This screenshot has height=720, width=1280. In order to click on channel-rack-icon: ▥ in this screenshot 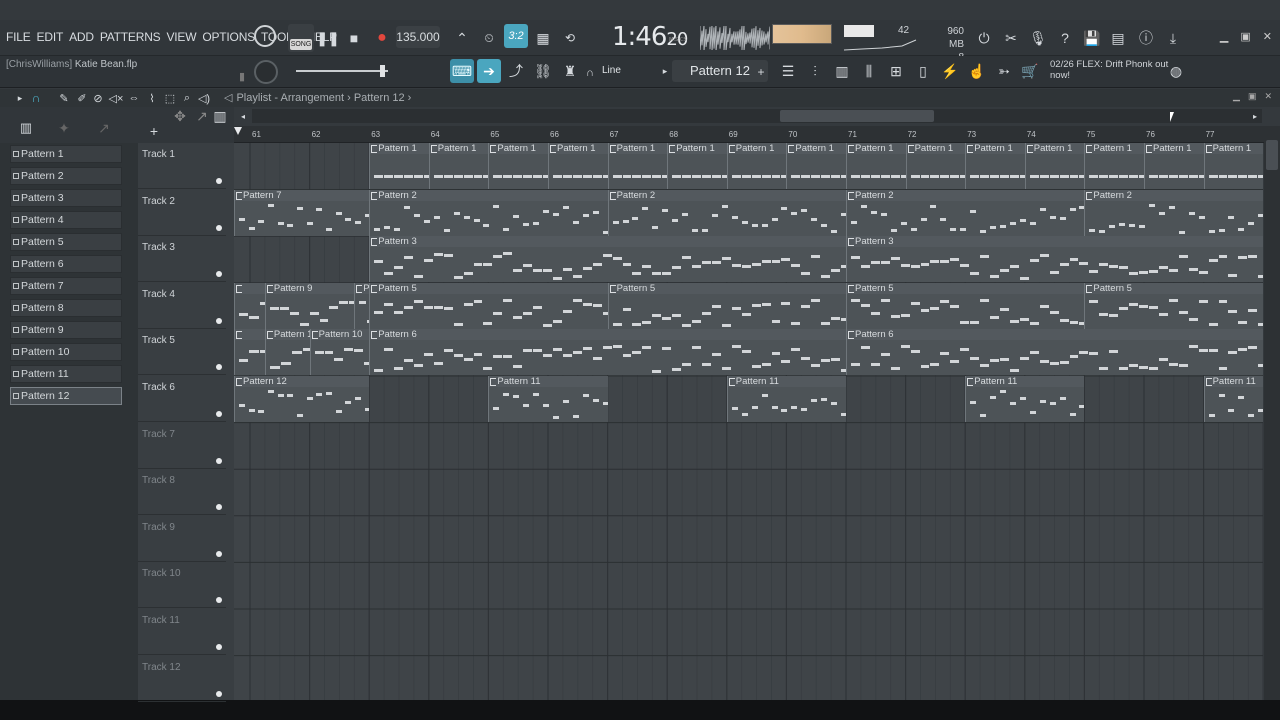, I will do `click(842, 71)`.